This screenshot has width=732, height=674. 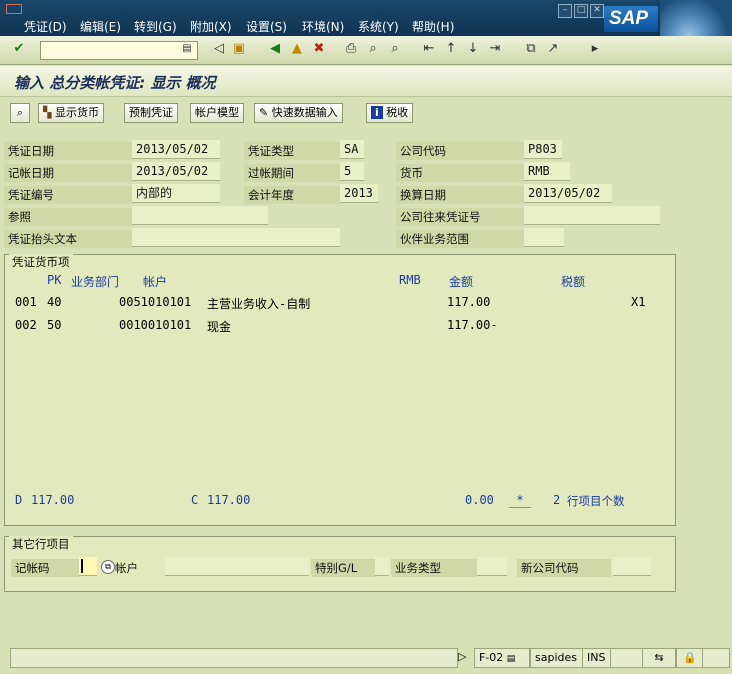 I want to click on reference-label: 参照, so click(x=69, y=217).